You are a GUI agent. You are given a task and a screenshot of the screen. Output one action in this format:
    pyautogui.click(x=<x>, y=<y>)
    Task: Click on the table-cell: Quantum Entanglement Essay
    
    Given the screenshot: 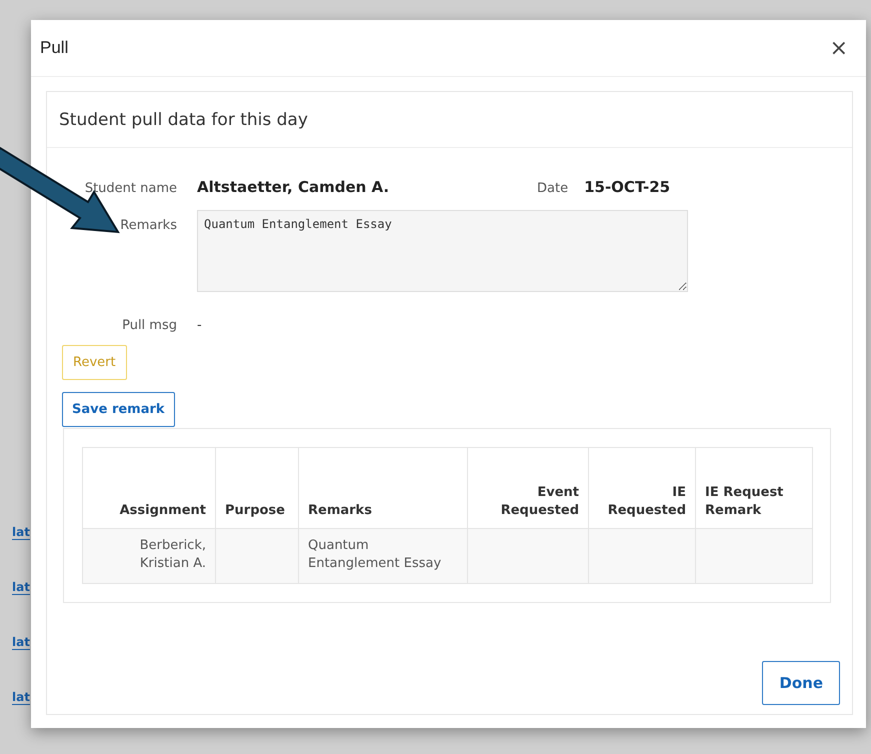 What is the action you would take?
    pyautogui.click(x=383, y=556)
    